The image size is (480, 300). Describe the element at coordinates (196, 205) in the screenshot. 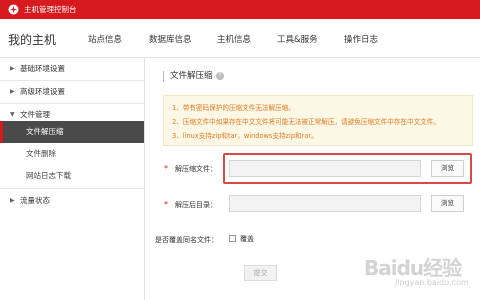

I see `target-dir-label: 解压后目录：` at that location.